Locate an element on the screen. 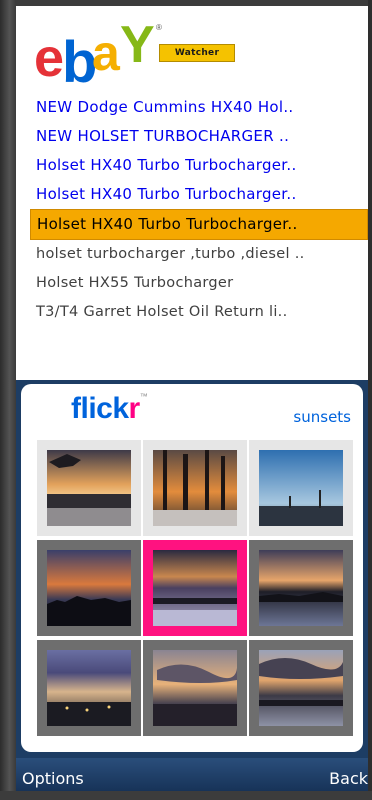 The height and width of the screenshot is (800, 372). softkey-bar: Options Back is located at coordinates (192, 774).